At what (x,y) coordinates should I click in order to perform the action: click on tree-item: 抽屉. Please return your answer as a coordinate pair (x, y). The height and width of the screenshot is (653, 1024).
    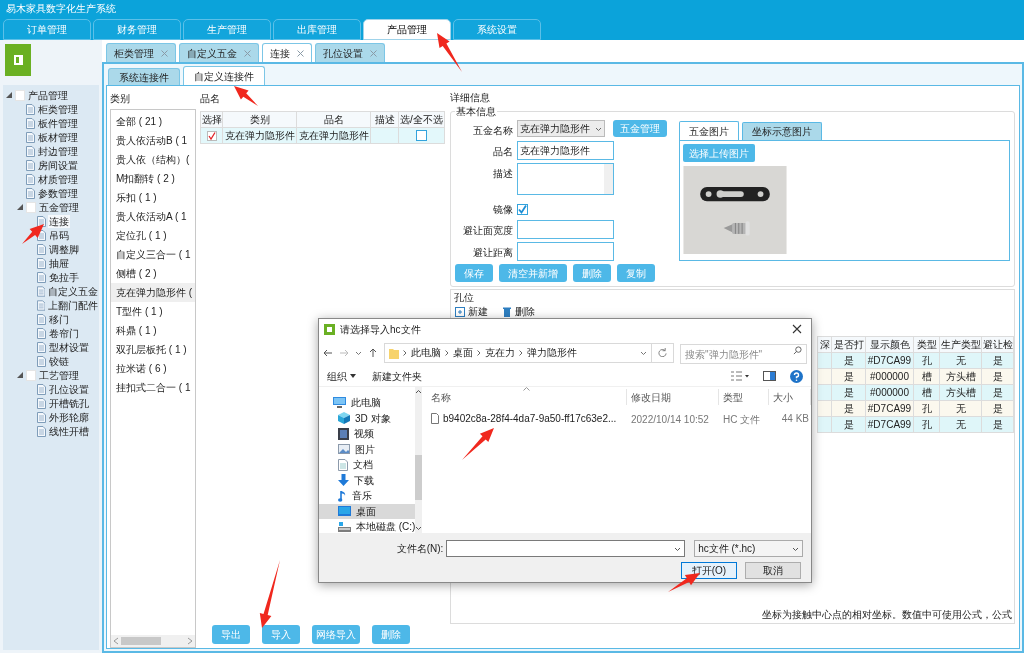
    Looking at the image, I should click on (59, 263).